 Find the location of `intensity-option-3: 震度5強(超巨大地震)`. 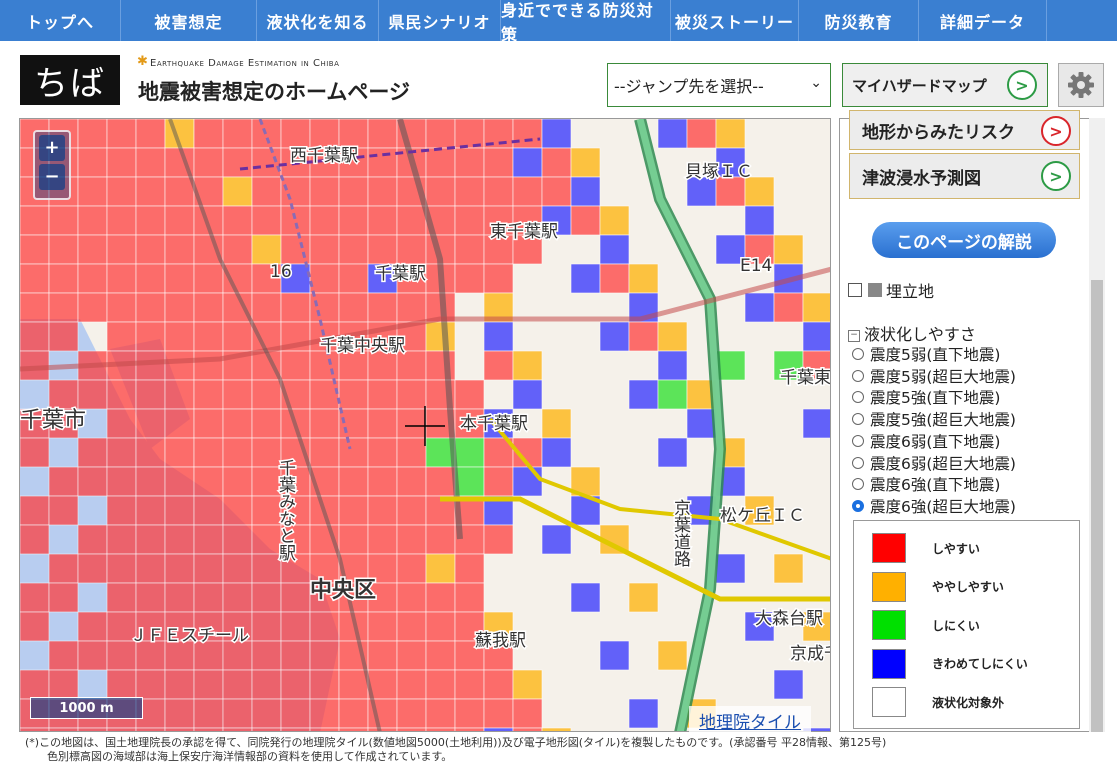

intensity-option-3: 震度5強(超巨大地震) is located at coordinates (934, 419).